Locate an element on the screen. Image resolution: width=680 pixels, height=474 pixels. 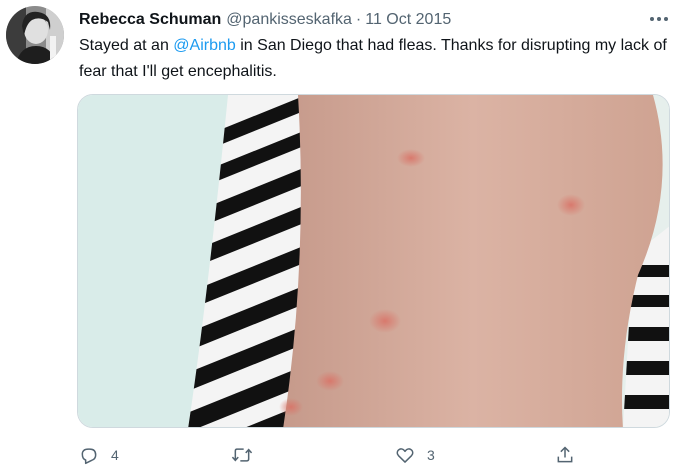
avatar is located at coordinates (35, 35).